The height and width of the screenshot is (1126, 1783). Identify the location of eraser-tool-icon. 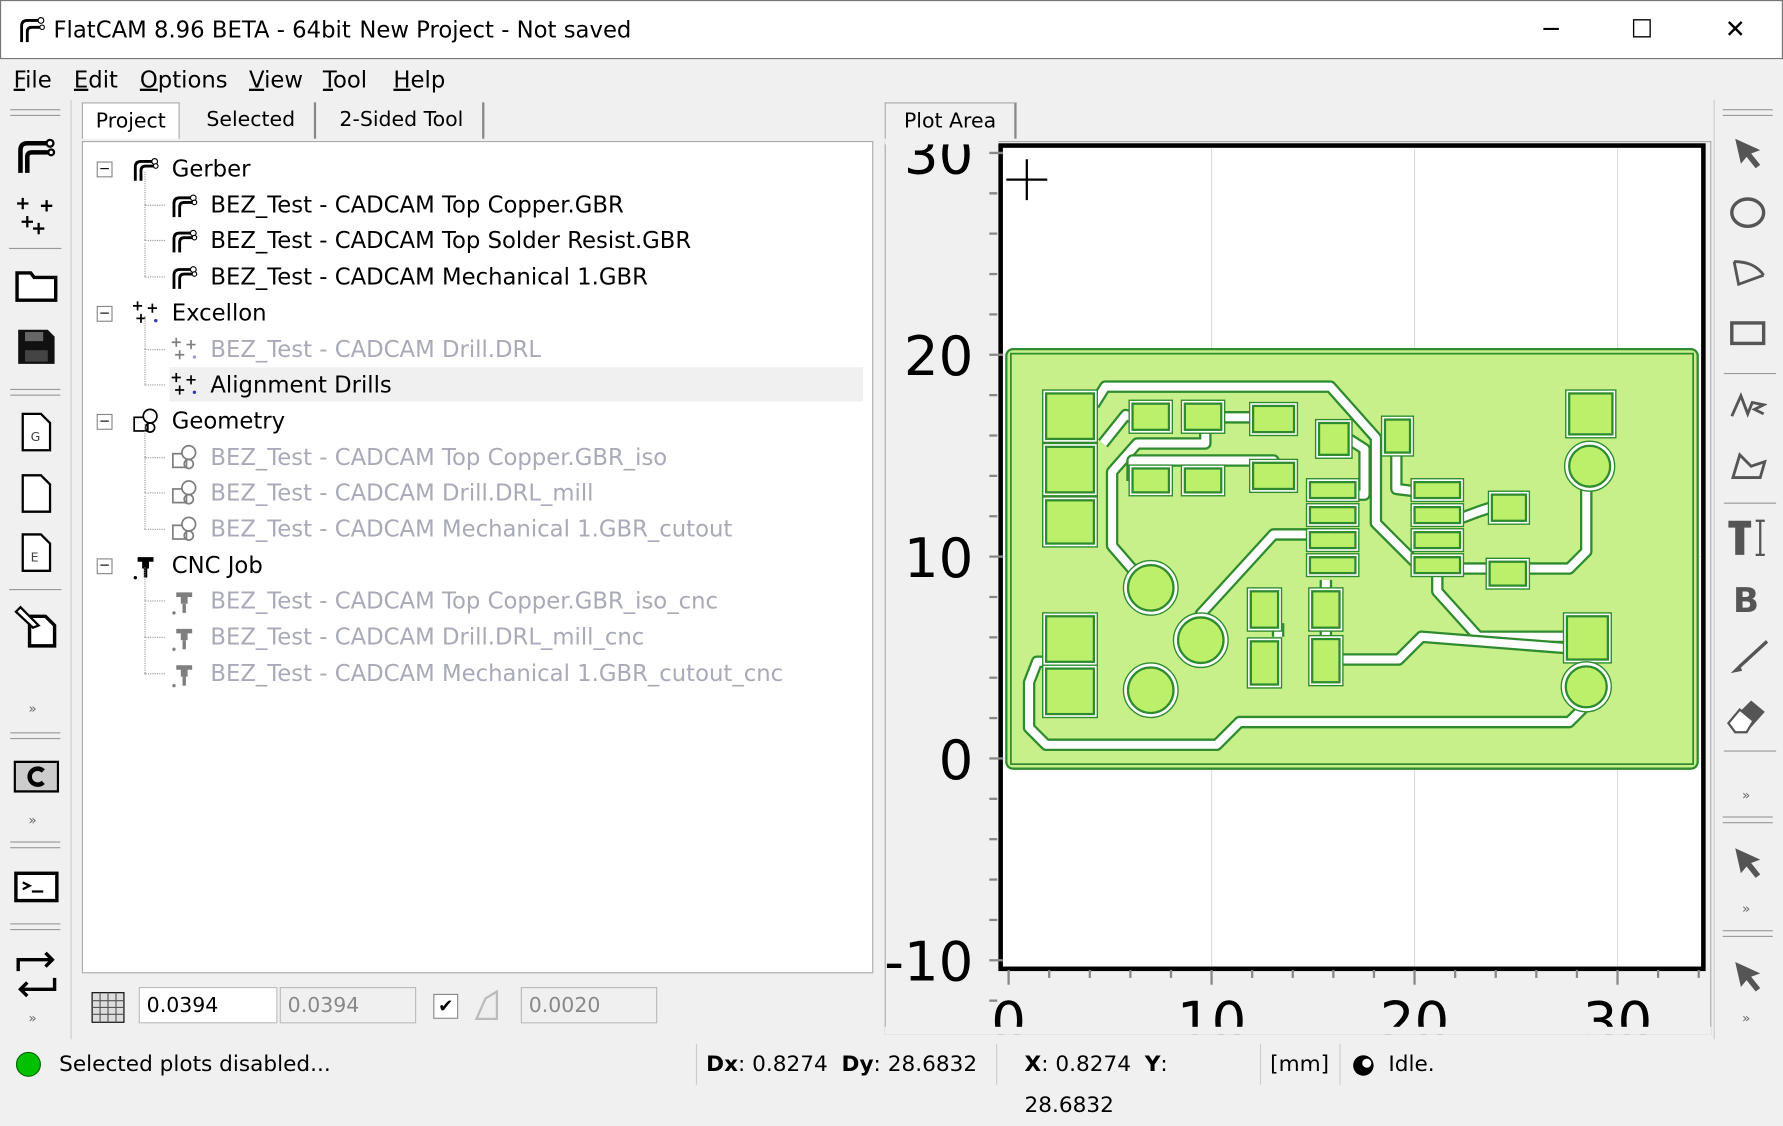
(1747, 717).